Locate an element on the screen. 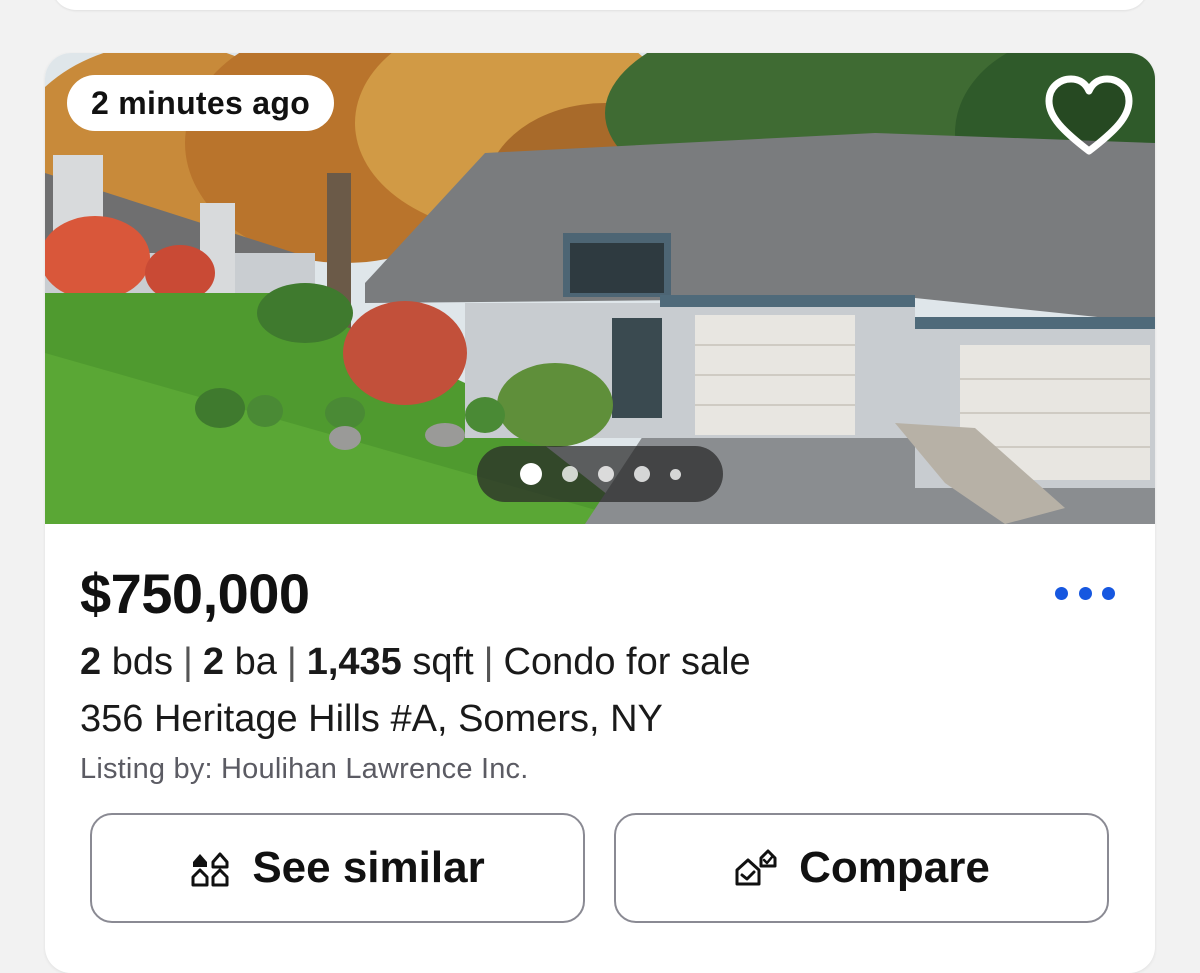 This screenshot has width=1200, height=973. property-type: Condo for sale is located at coordinates (627, 662).